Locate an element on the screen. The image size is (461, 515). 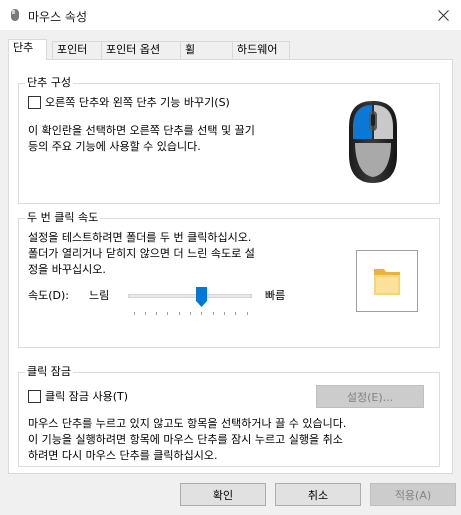
ok-button: 확인 is located at coordinates (223, 494).